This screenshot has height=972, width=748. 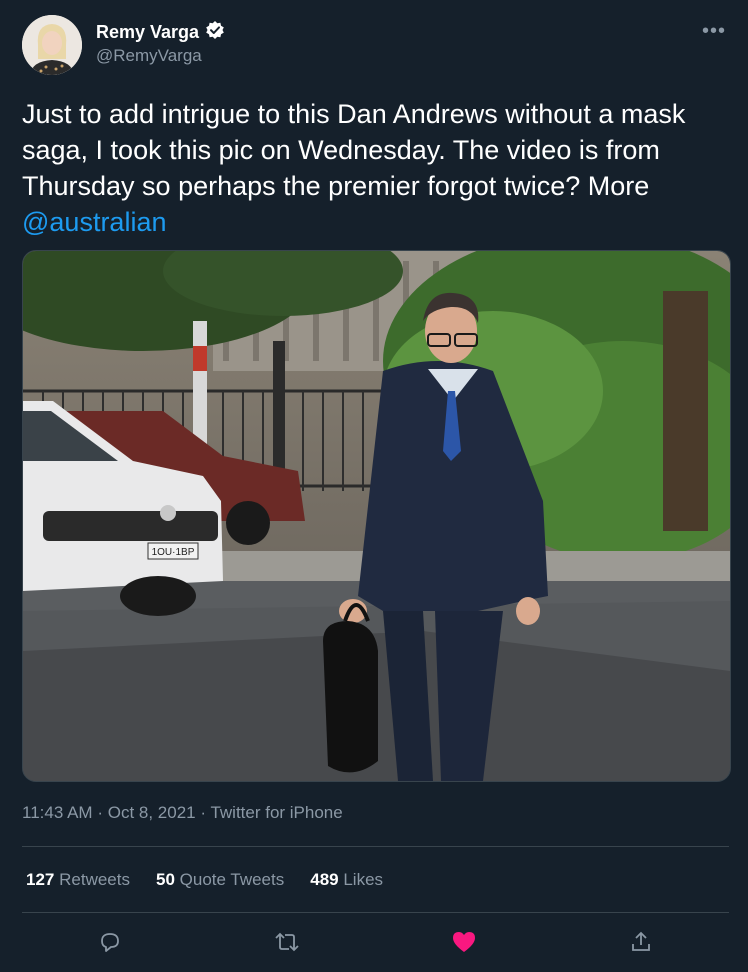 I want to click on likes-label: Likes, so click(x=363, y=879).